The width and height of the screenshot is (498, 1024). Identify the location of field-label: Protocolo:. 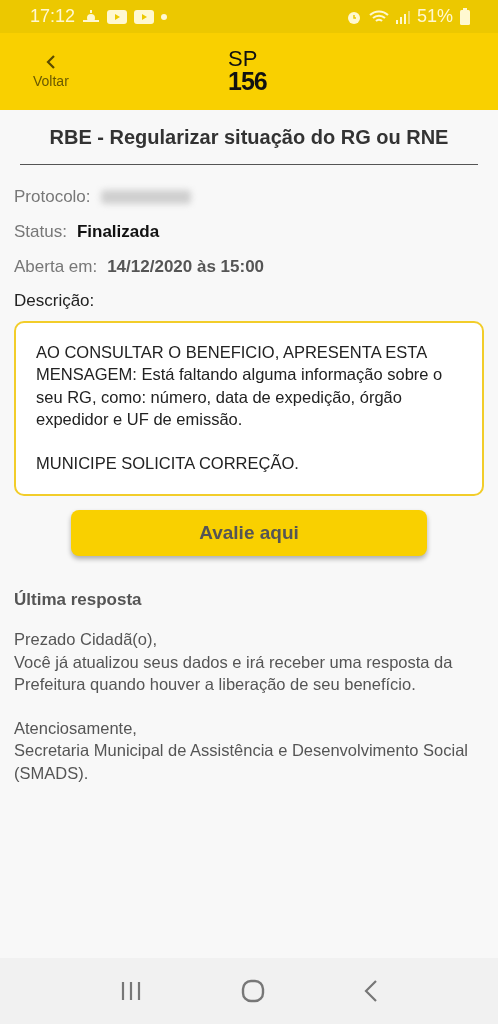
(52, 197).